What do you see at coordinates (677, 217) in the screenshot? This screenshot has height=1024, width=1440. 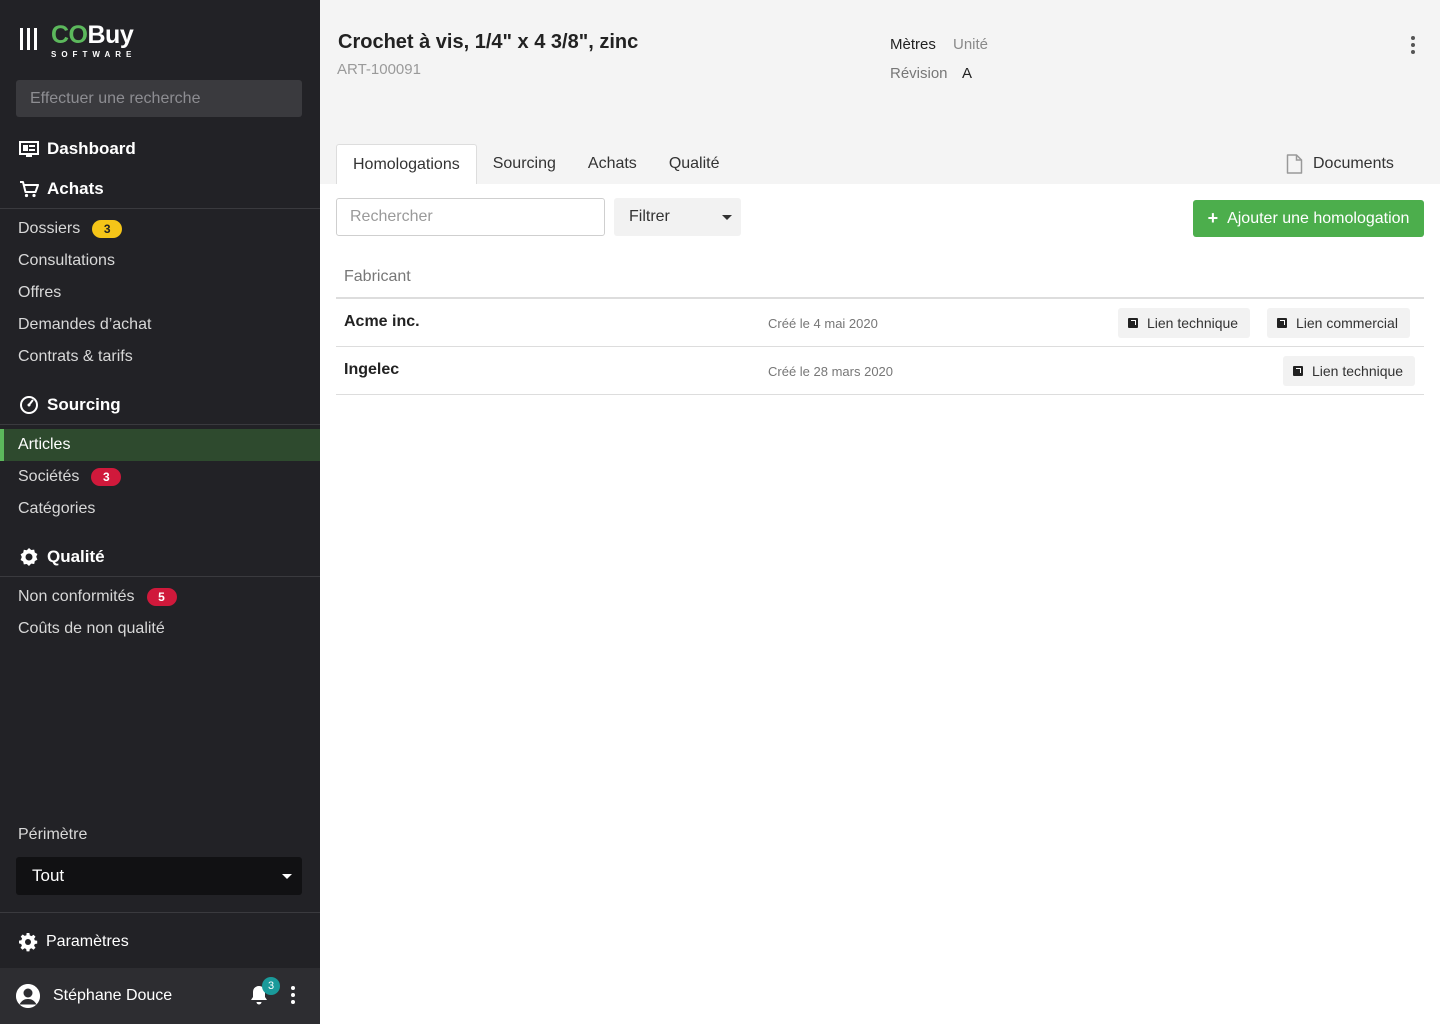 I see `filter-dropdown: Filtrer` at bounding box center [677, 217].